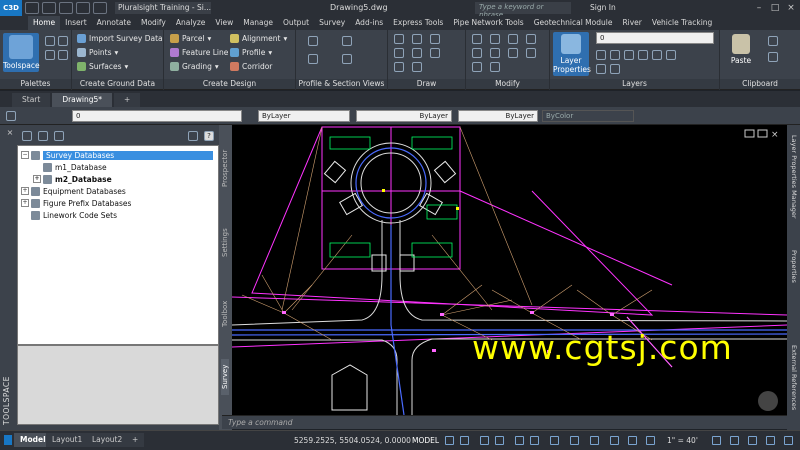 The image size is (800, 450). I want to click on grading-button: Grading ▾, so click(194, 66).